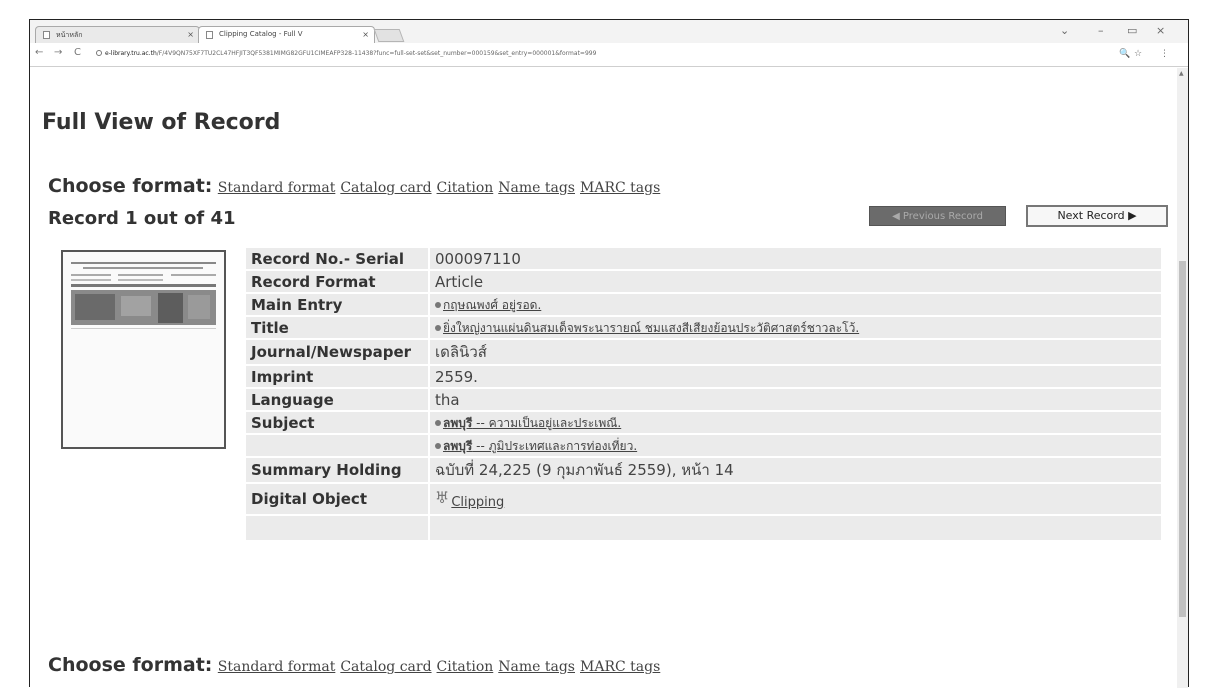  I want to click on field-label: Title, so click(338, 327).